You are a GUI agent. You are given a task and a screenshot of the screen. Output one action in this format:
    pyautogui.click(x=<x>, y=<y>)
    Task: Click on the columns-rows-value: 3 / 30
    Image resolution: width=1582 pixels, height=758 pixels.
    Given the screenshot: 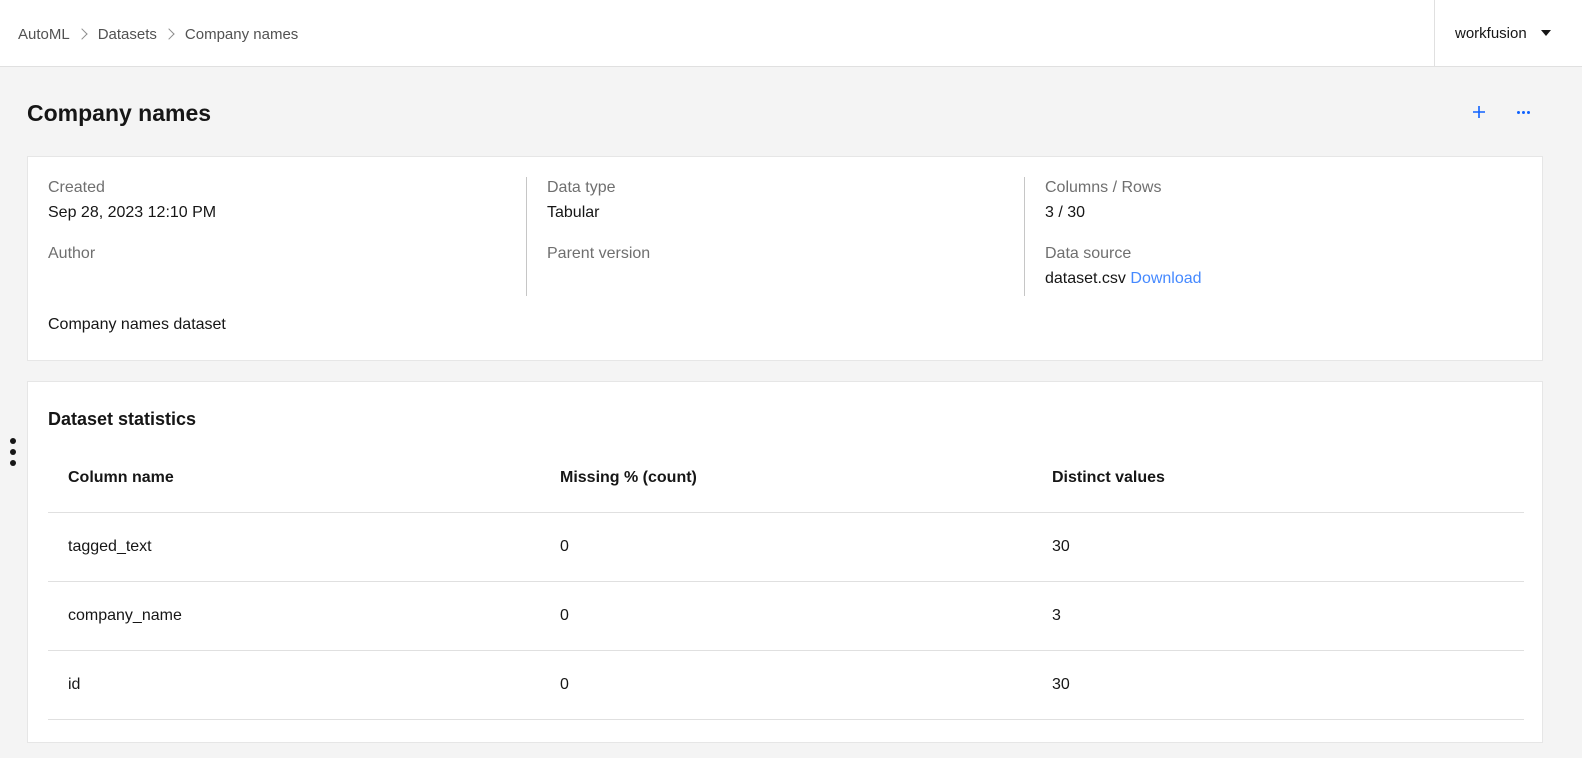 What is the action you would take?
    pyautogui.click(x=1065, y=212)
    